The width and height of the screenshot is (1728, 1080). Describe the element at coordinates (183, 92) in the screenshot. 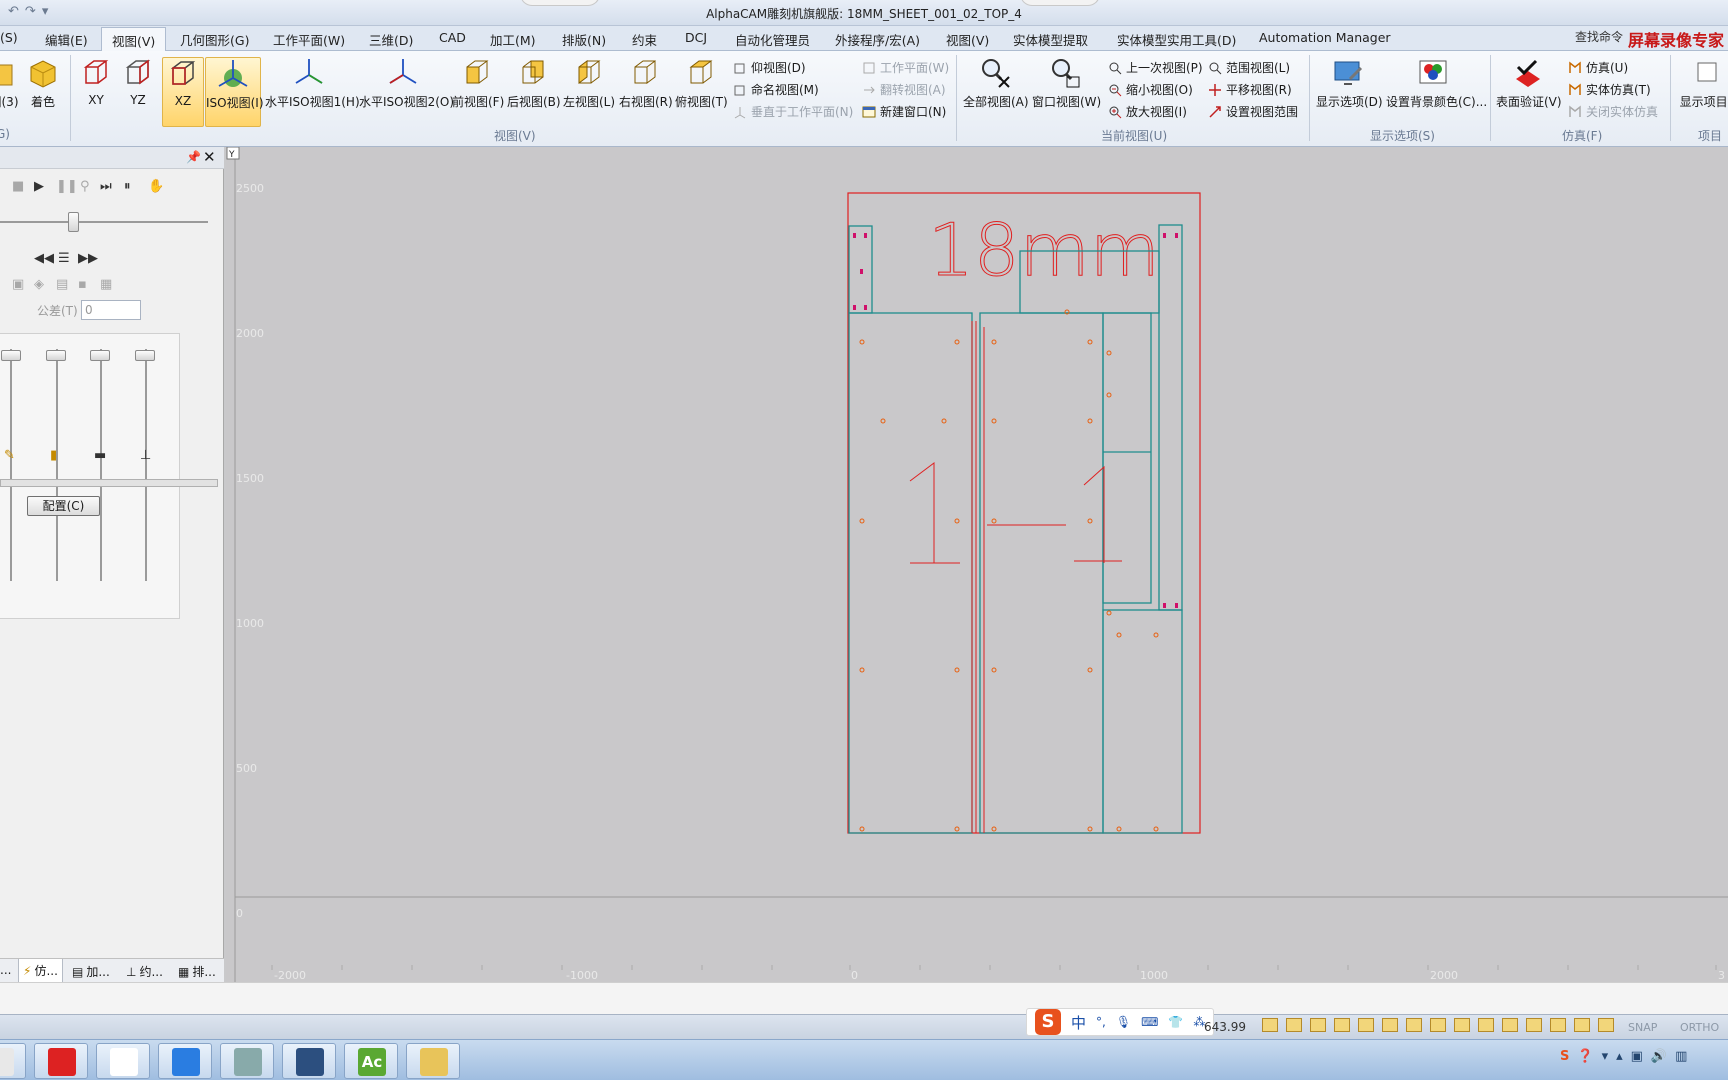

I see `xz-view-button: XZ` at that location.